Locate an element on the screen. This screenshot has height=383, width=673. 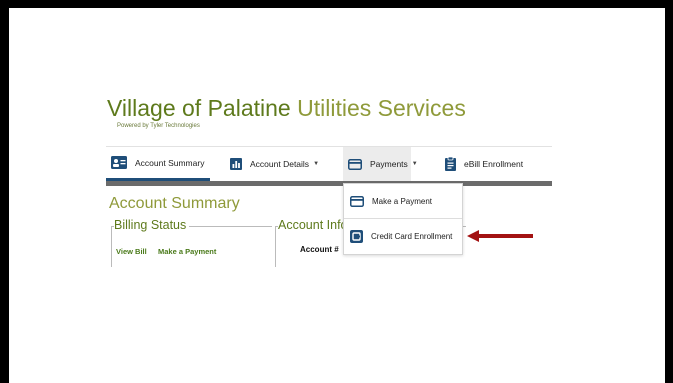
view-bill-link: View Bill is located at coordinates (131, 251).